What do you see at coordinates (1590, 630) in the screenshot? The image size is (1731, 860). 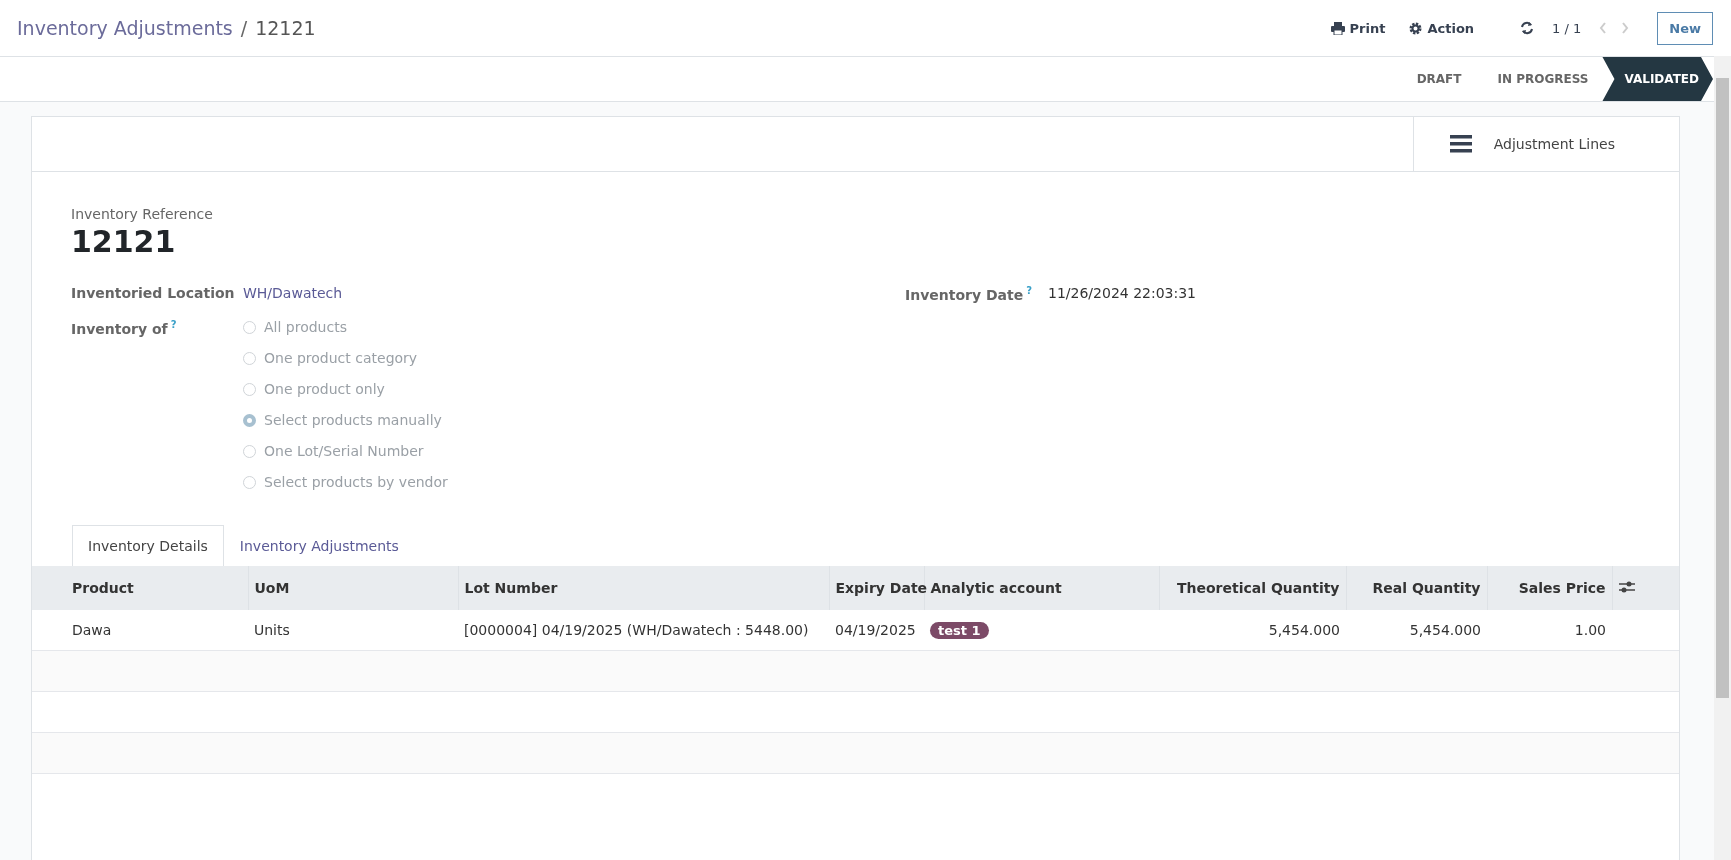 I see `table-cell: 1.00` at bounding box center [1590, 630].